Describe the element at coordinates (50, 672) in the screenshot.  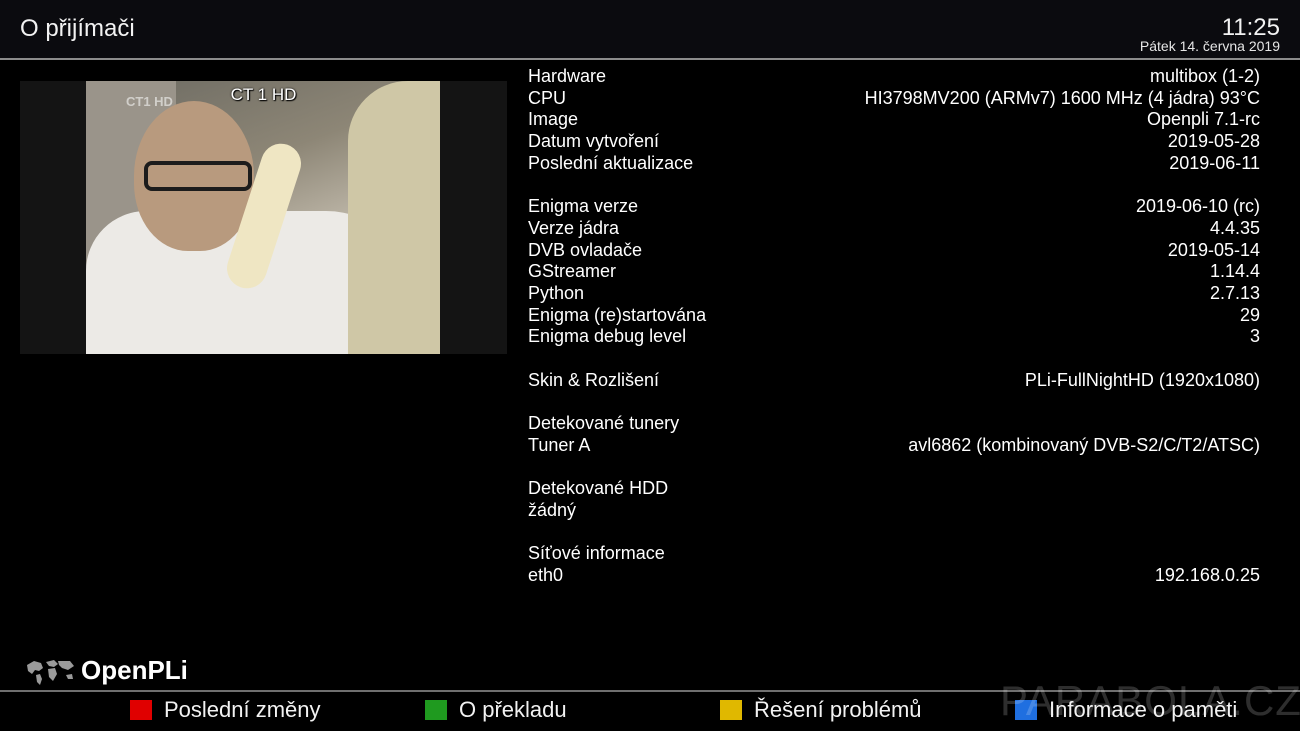
I see `world-map-icon` at that location.